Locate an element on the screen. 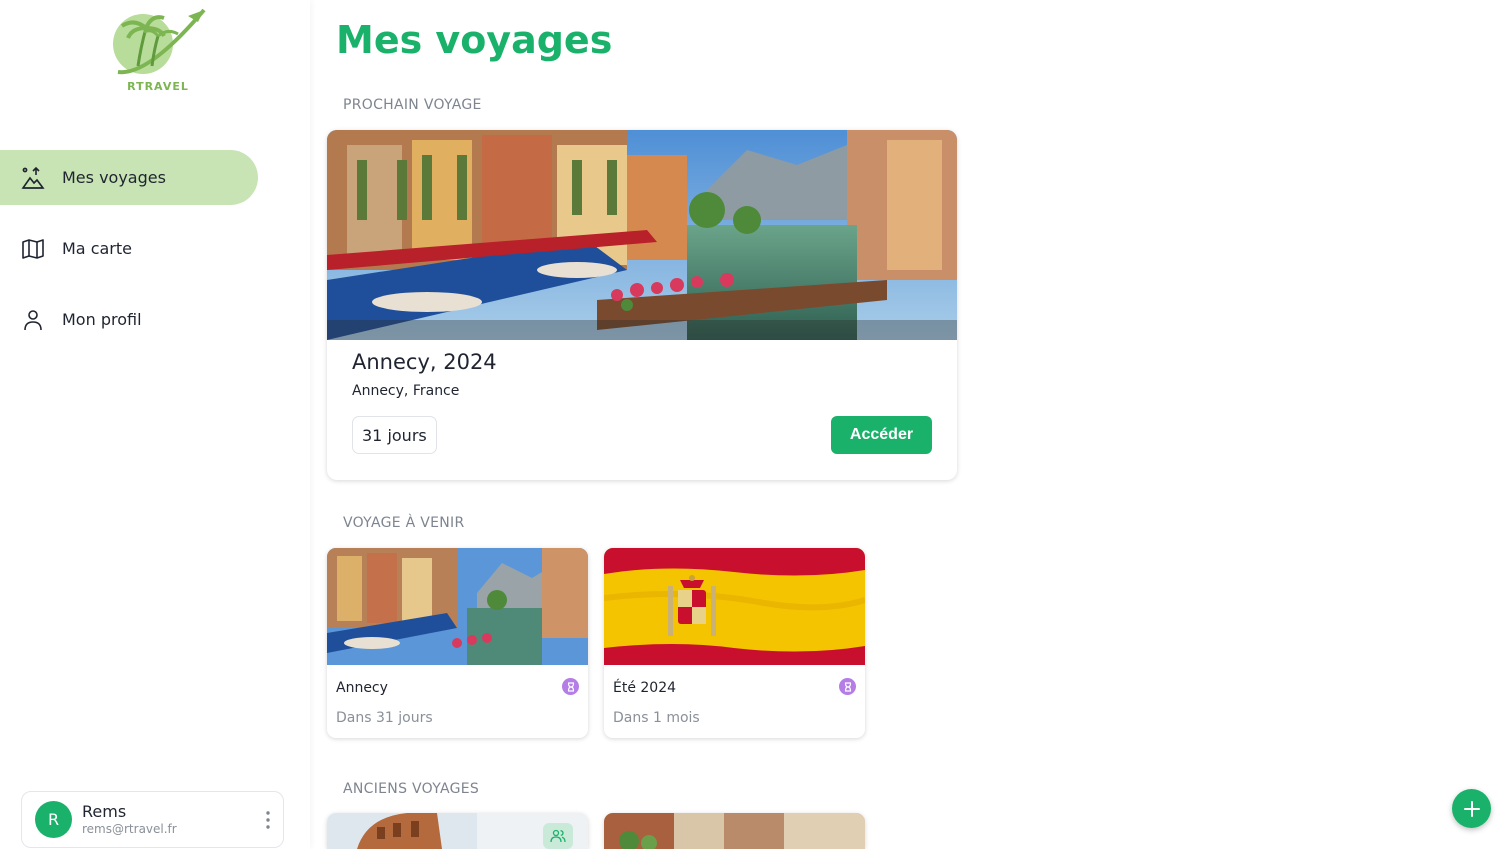 The height and width of the screenshot is (849, 1500). rtravel-logo: RTRAVEL is located at coordinates (158, 51).